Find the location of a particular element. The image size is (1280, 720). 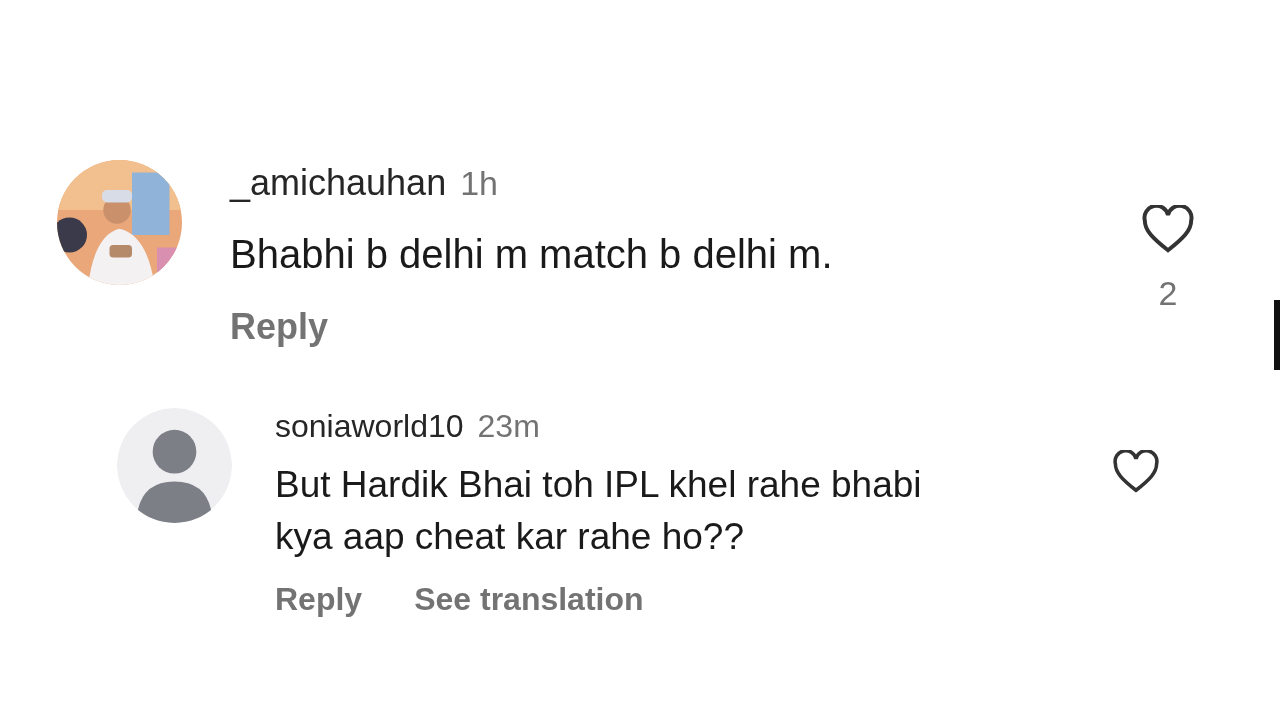

comment-text: Bhabhi b delhi m match b delhi m. is located at coordinates (532, 254).